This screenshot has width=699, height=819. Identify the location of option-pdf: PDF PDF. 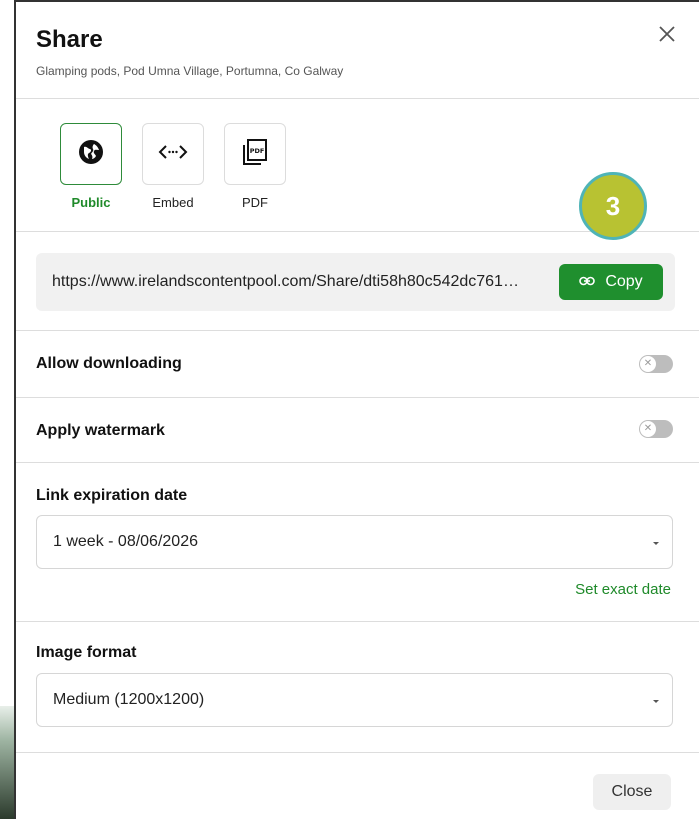
(255, 166).